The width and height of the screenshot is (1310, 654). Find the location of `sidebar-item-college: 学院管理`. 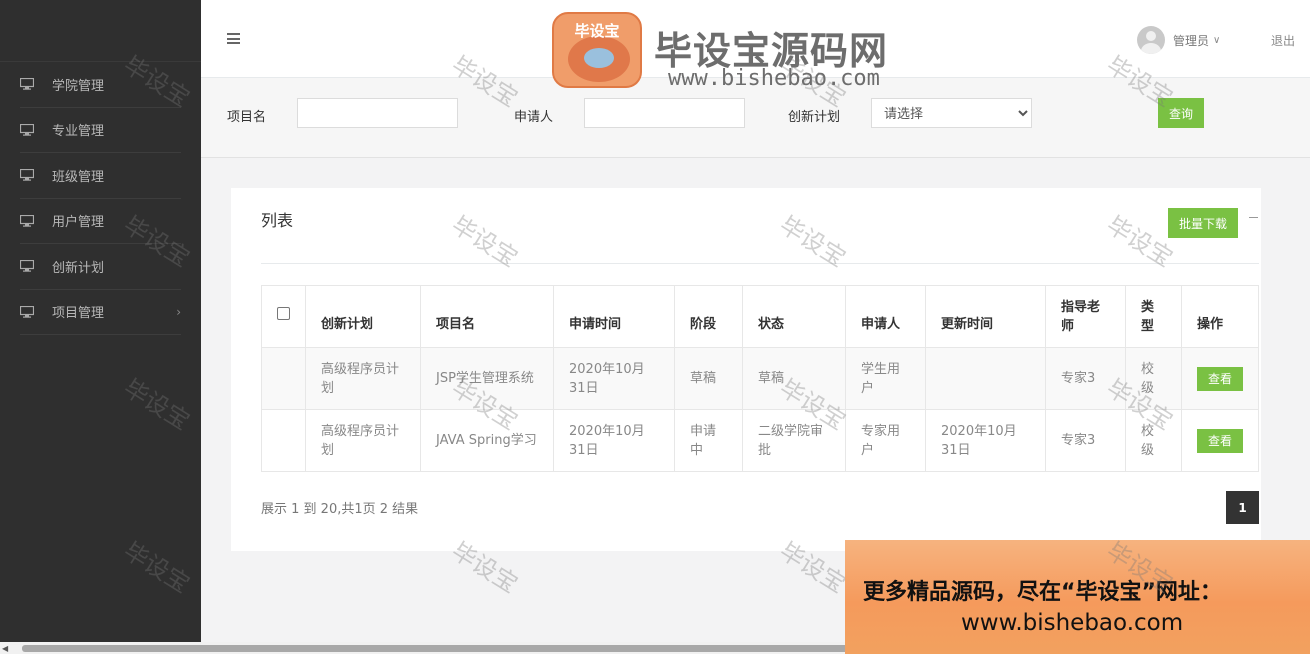

sidebar-item-college: 学院管理 is located at coordinates (100, 85).